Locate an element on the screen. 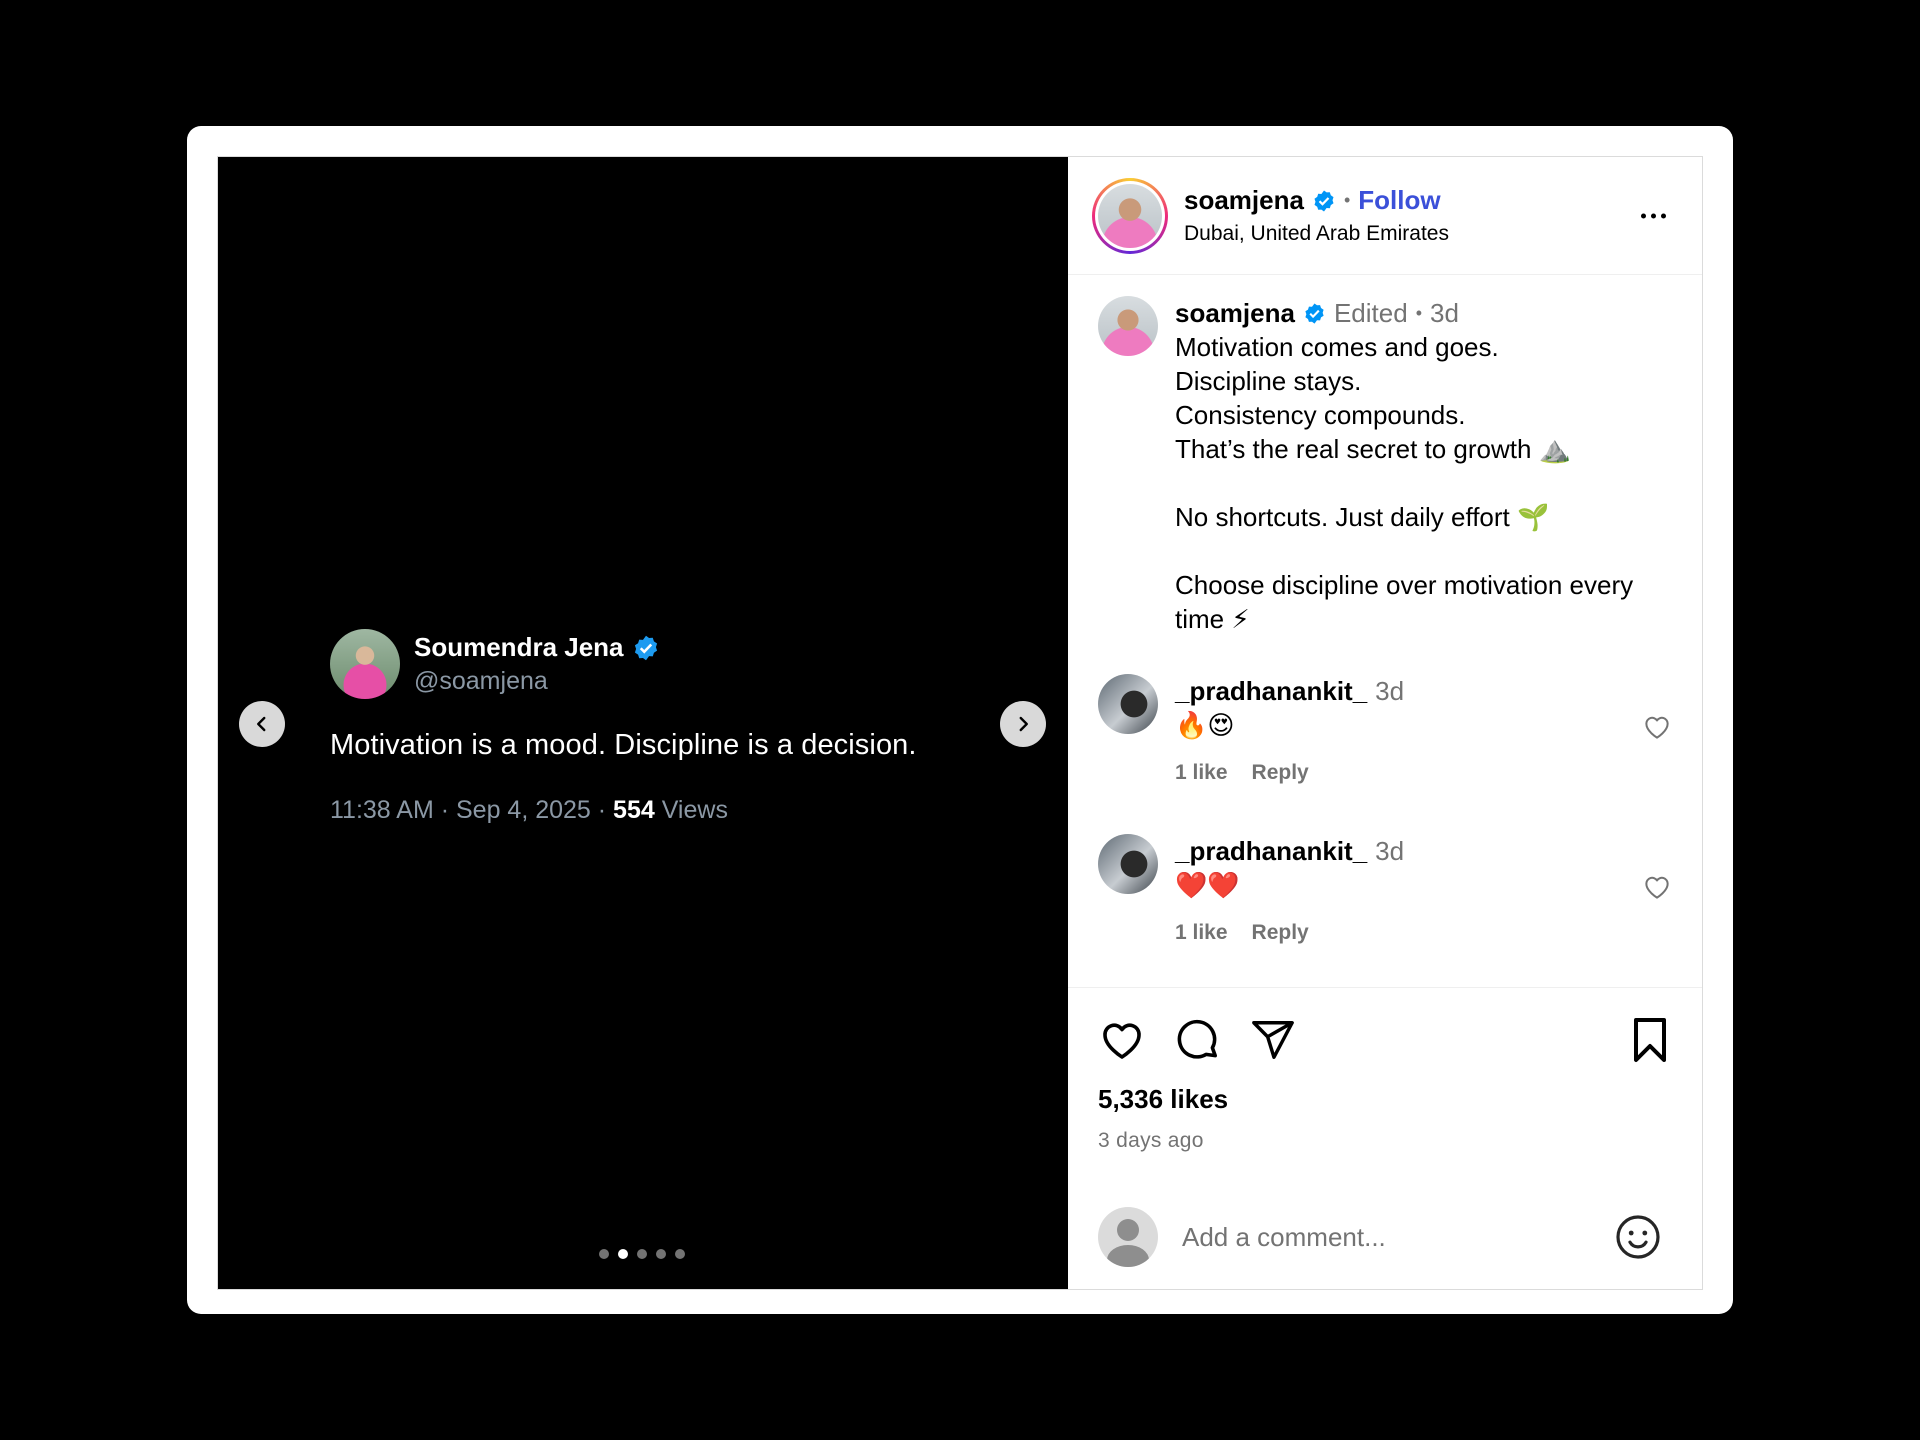 The height and width of the screenshot is (1440, 1920). tweet-time: 11:38 AM · Sep 4, 2025 · is located at coordinates (472, 810).